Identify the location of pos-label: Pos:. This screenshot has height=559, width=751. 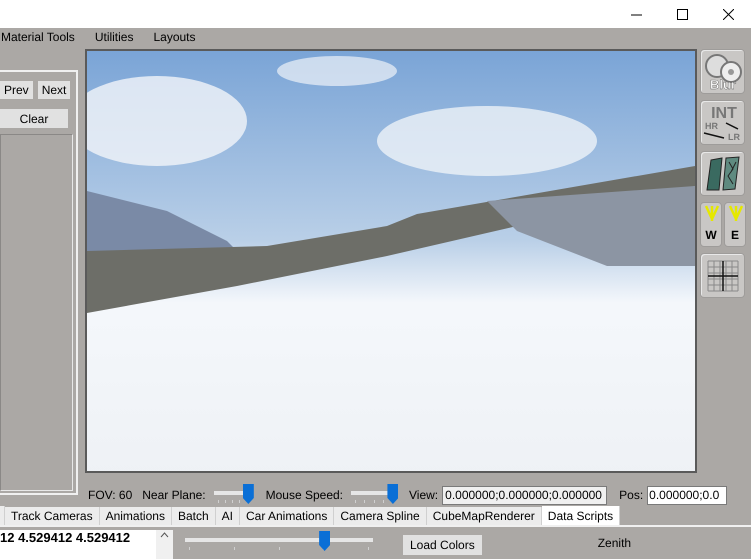
(631, 495).